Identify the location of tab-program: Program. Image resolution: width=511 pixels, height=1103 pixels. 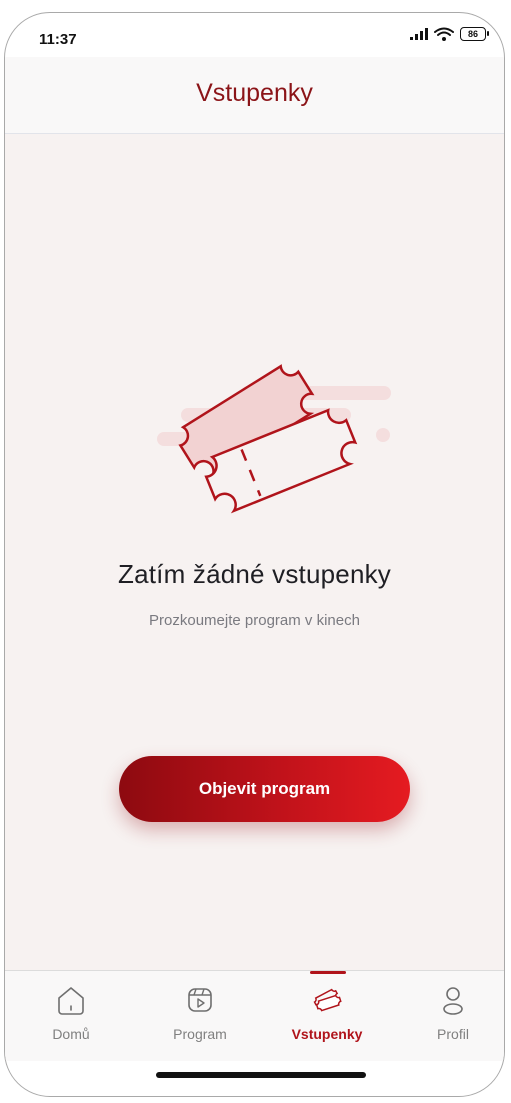
(200, 1016).